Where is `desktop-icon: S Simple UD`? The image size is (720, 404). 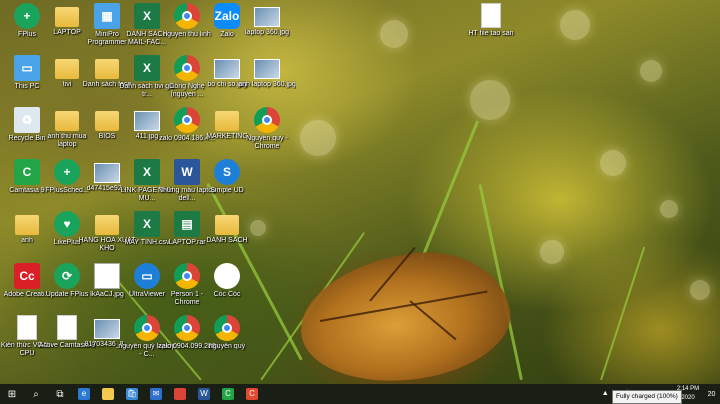 desktop-icon: S Simple UD is located at coordinates (227, 177).